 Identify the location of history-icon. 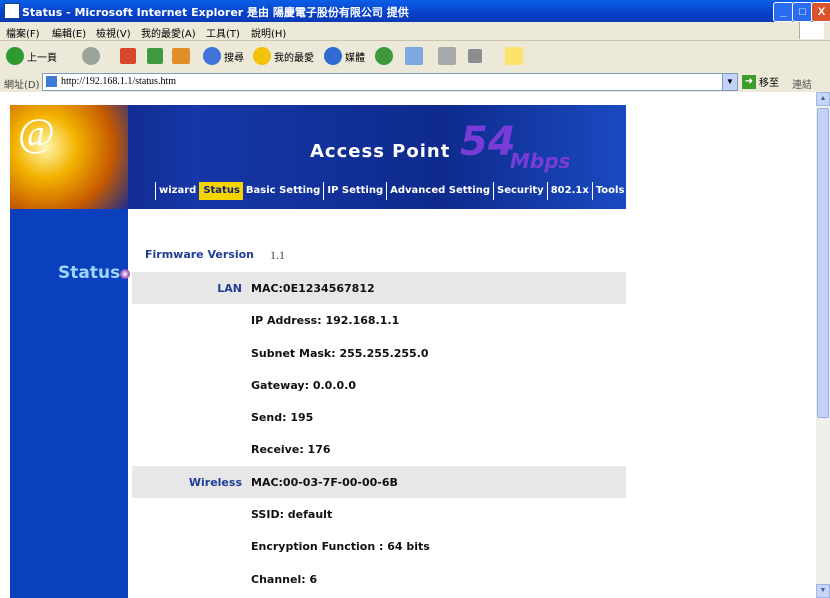
(384, 56).